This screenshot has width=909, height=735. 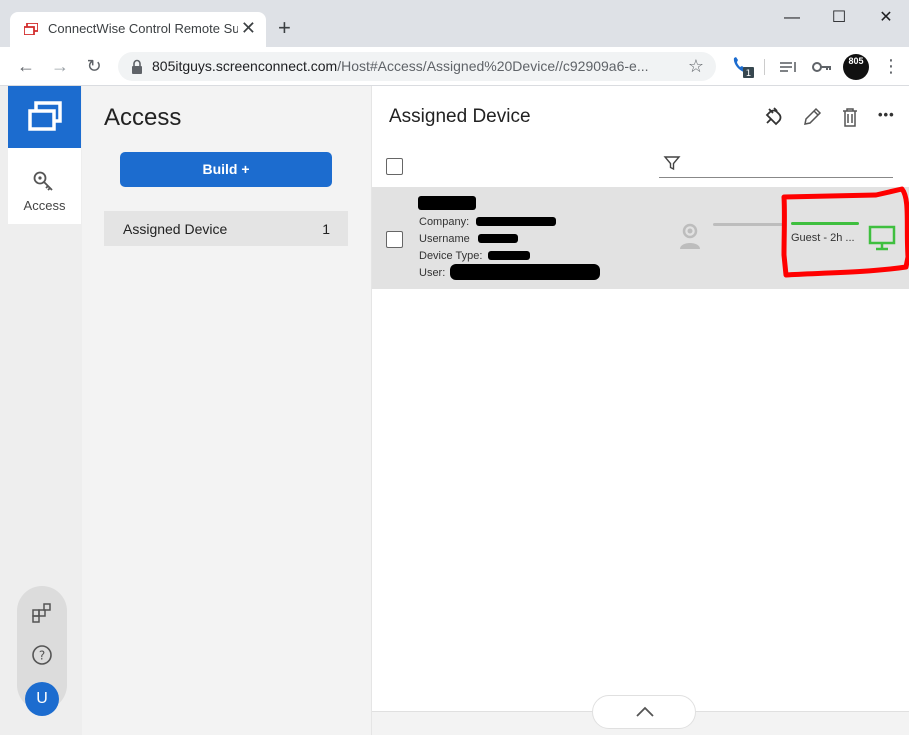 What do you see at coordinates (248, 28) in the screenshot?
I see `close-icon: ✕` at bounding box center [248, 28].